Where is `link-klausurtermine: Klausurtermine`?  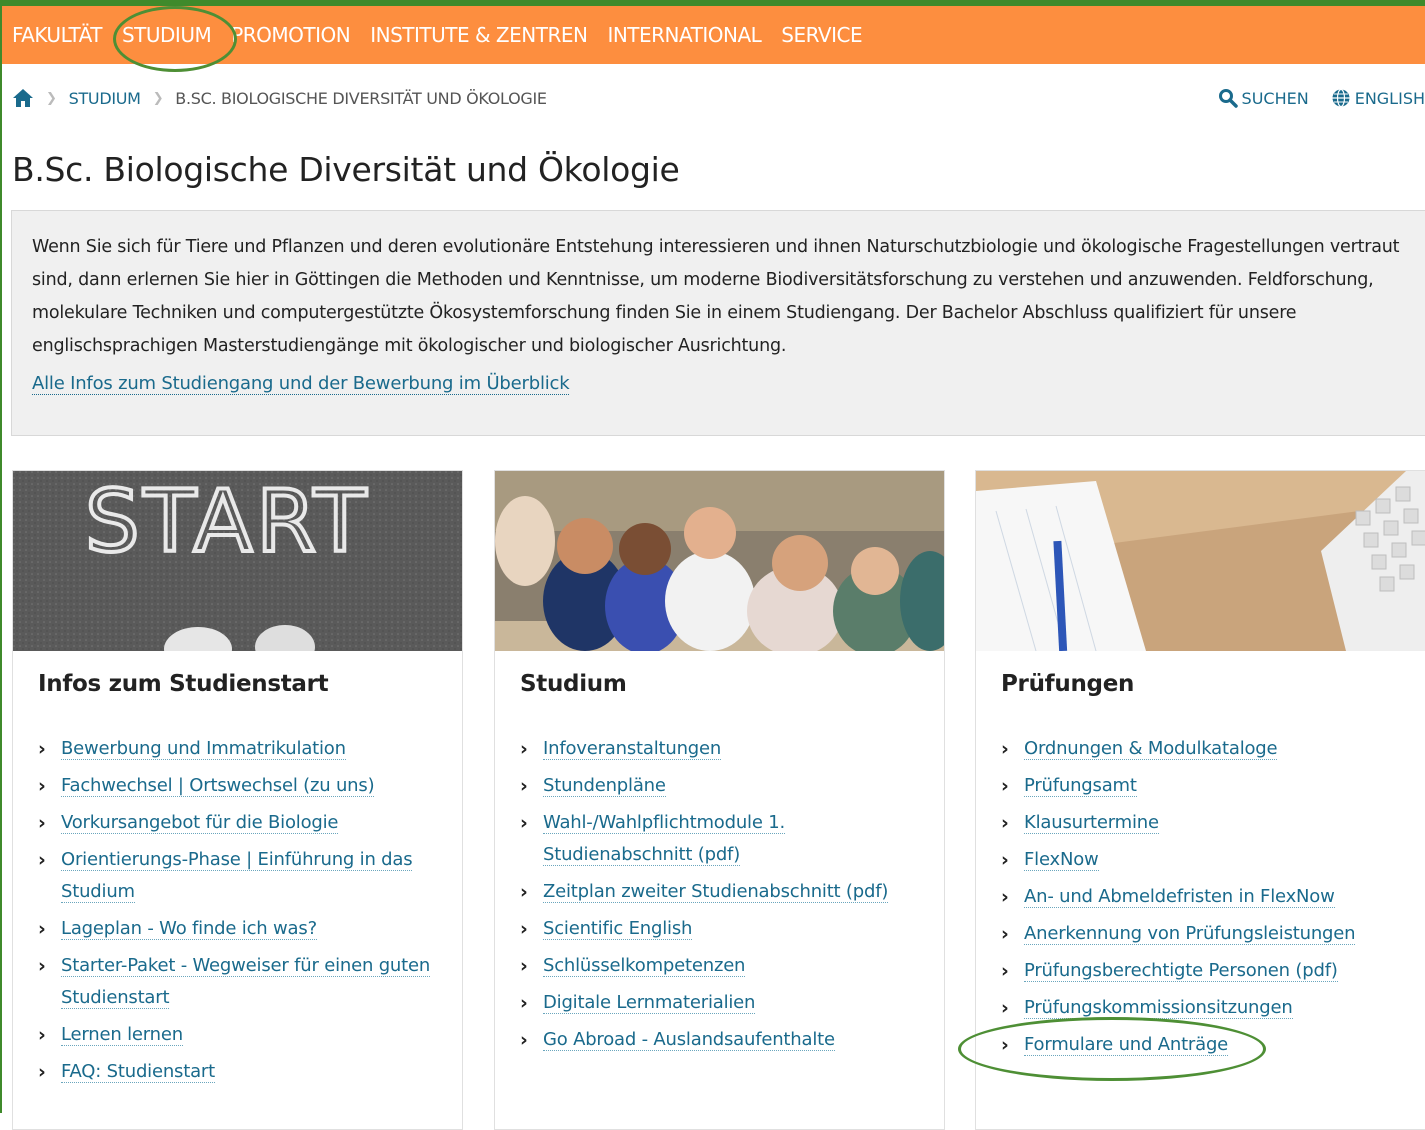 link-klausurtermine: Klausurtermine is located at coordinates (1091, 823).